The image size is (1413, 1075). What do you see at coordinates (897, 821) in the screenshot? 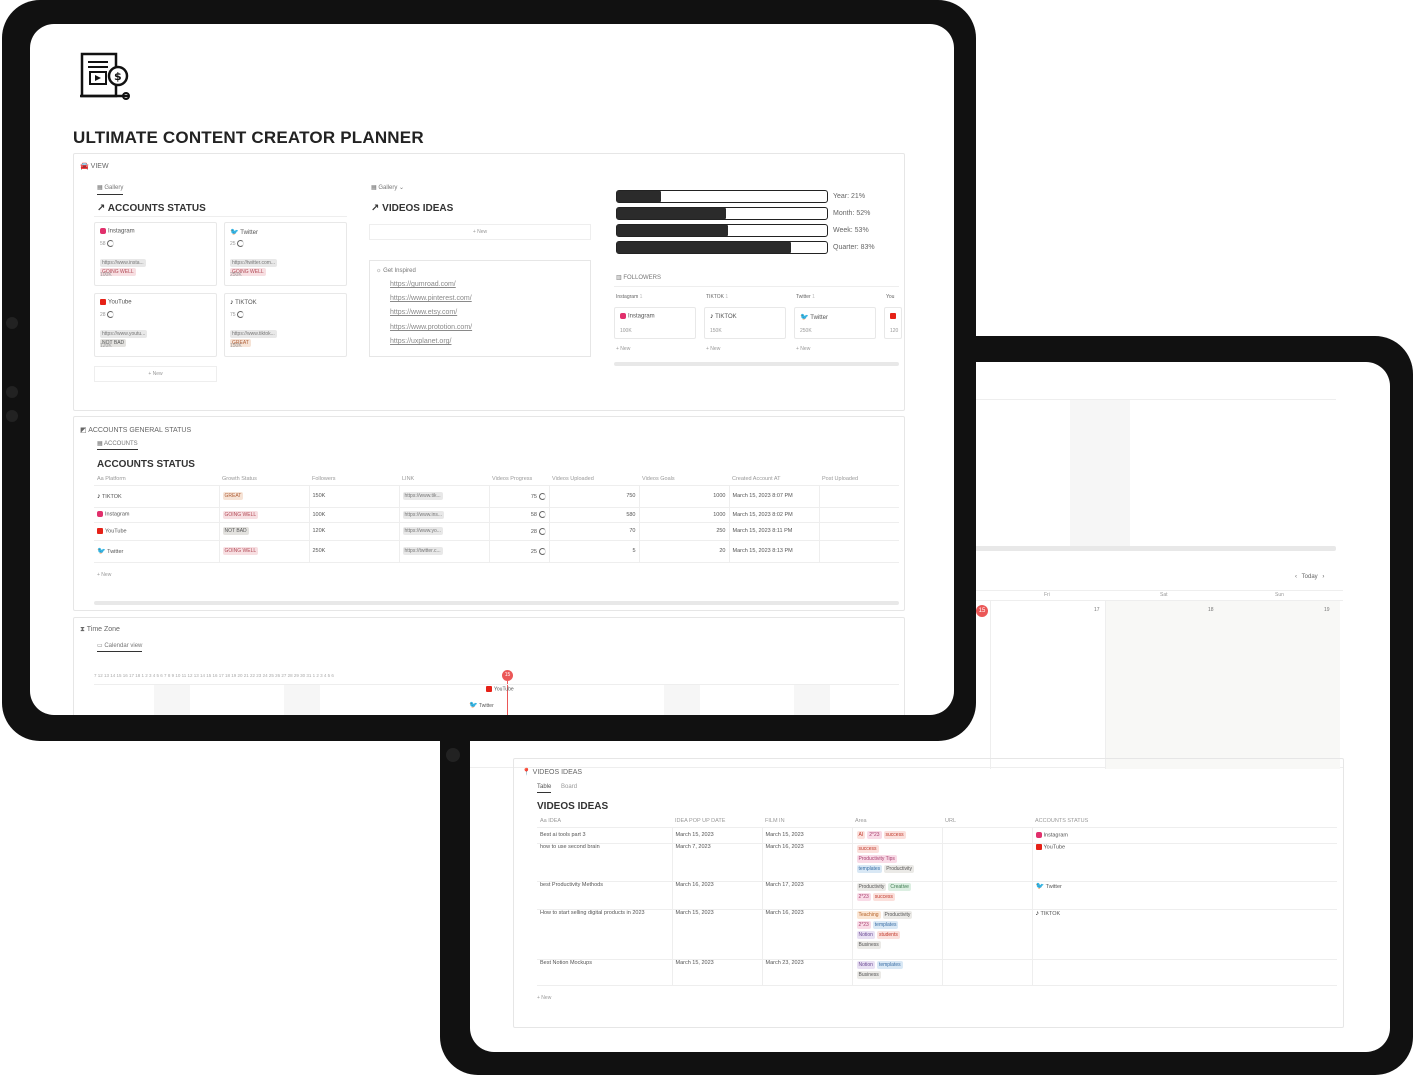
I see `col-area: Area` at bounding box center [897, 821].